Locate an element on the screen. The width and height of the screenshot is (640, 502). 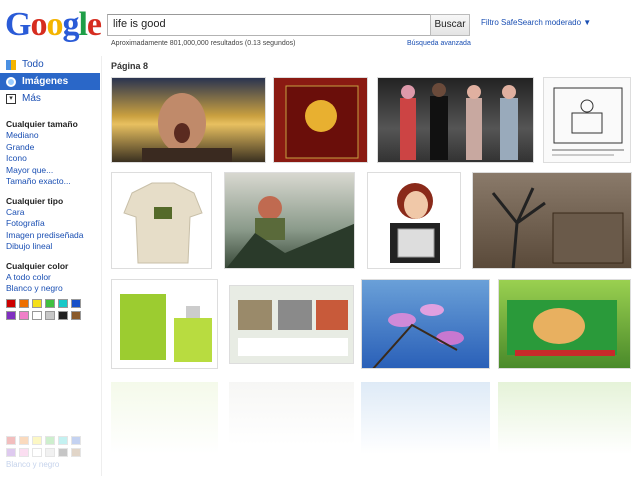
color-filter-link: A todo color is located at coordinates (53, 278).